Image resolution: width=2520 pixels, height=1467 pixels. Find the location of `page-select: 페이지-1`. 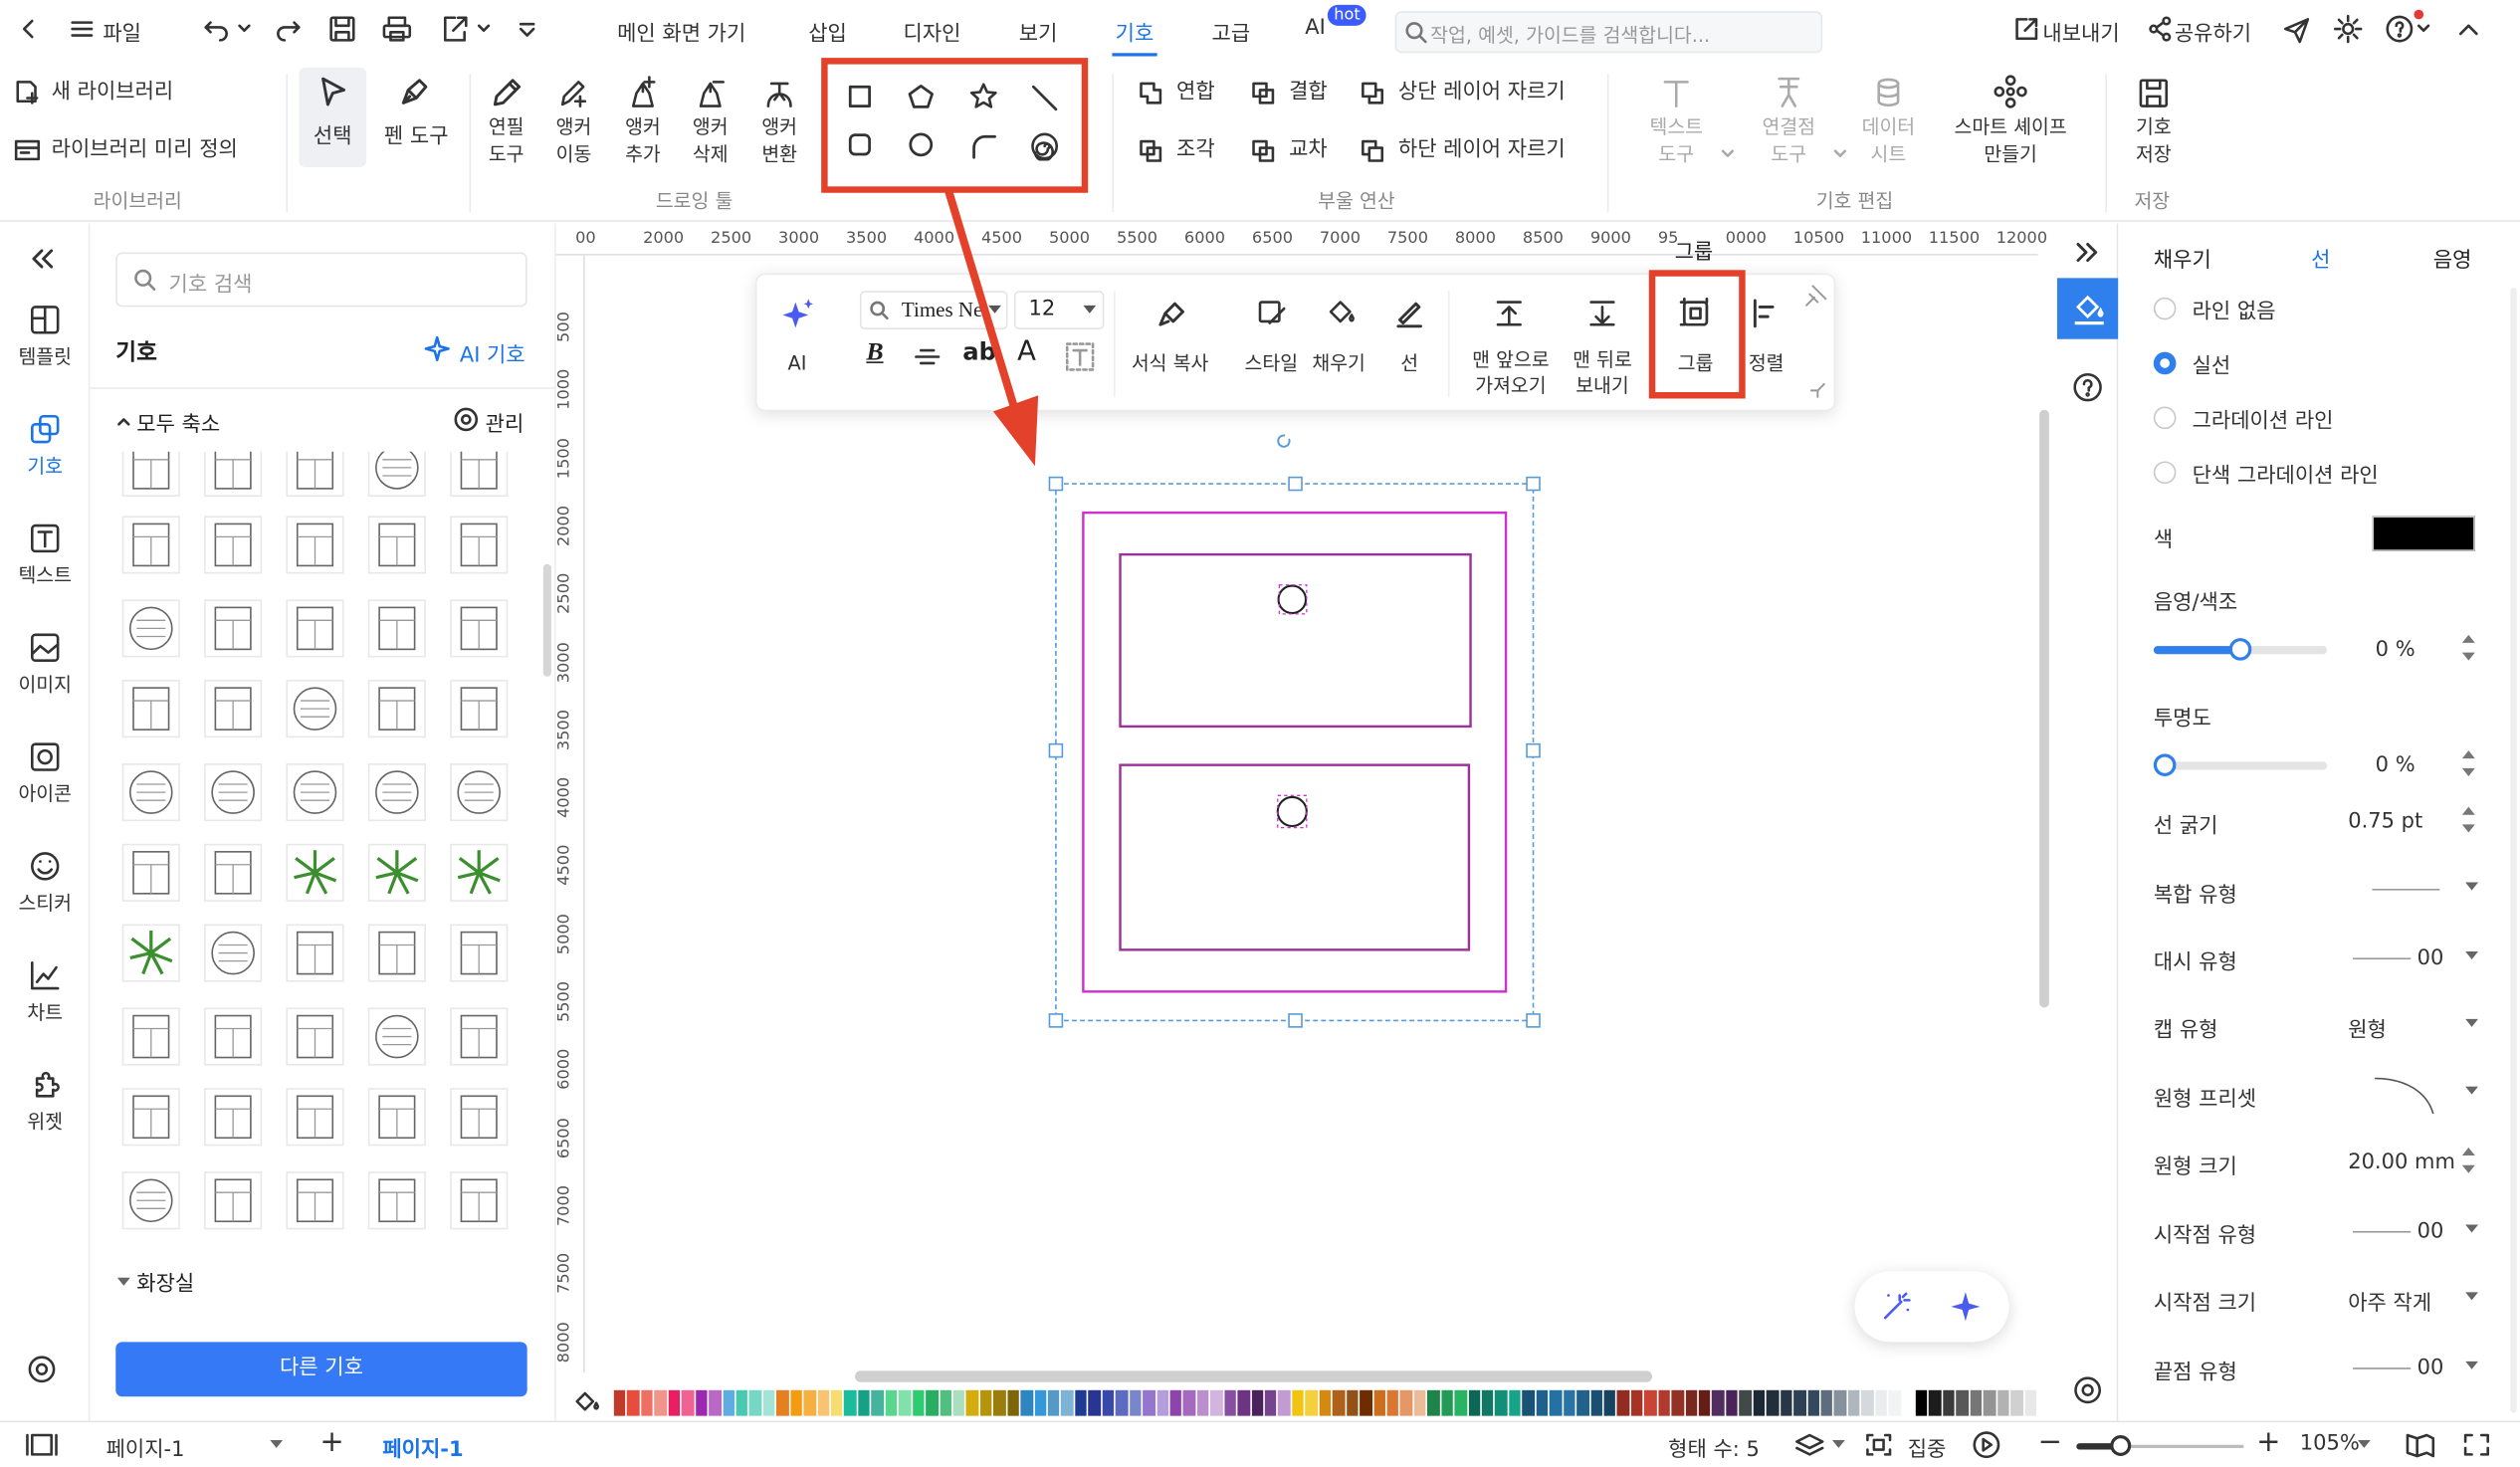

page-select: 페이지-1 is located at coordinates (145, 1447).